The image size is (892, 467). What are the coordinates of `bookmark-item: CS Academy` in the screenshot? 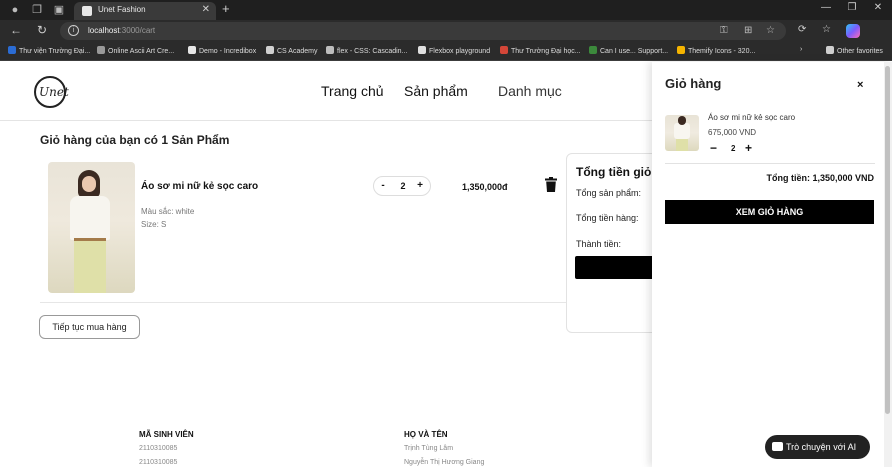 It's located at (291, 50).